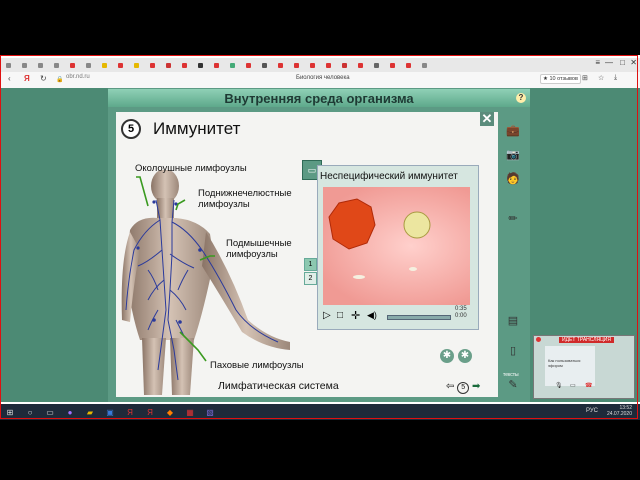  What do you see at coordinates (110, 412) in the screenshot?
I see `store-icon: ▣` at bounding box center [110, 412].